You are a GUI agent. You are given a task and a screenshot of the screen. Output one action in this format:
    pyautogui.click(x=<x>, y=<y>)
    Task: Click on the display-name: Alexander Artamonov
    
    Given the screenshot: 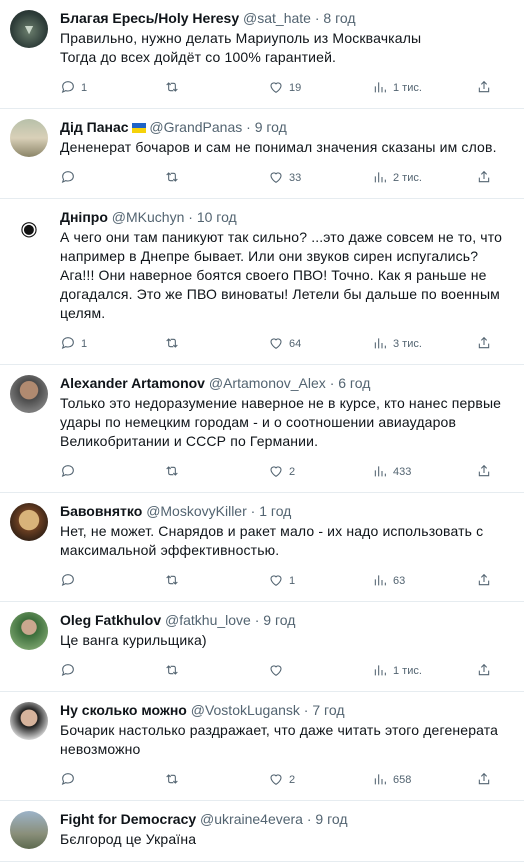 What is the action you would take?
    pyautogui.click(x=132, y=383)
    